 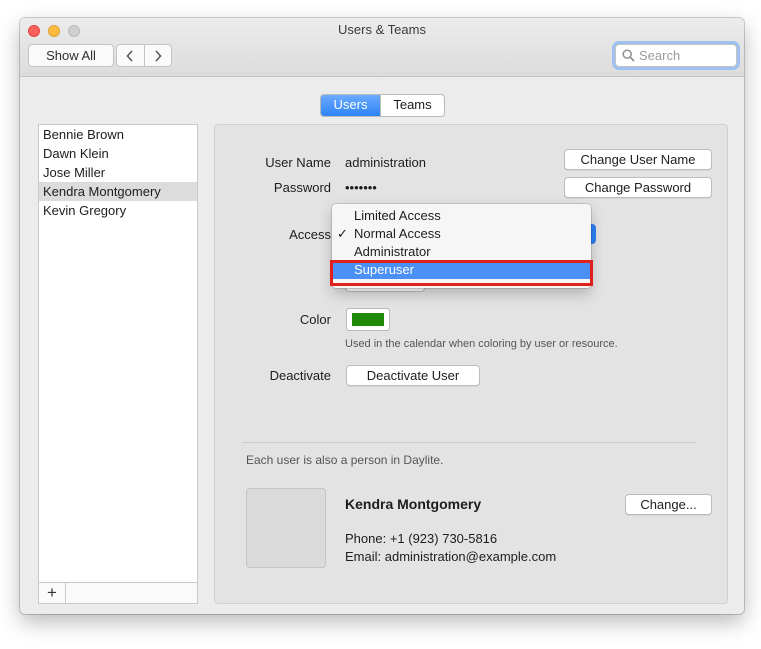 What do you see at coordinates (118, 592) in the screenshot?
I see `user-list-footer: +` at bounding box center [118, 592].